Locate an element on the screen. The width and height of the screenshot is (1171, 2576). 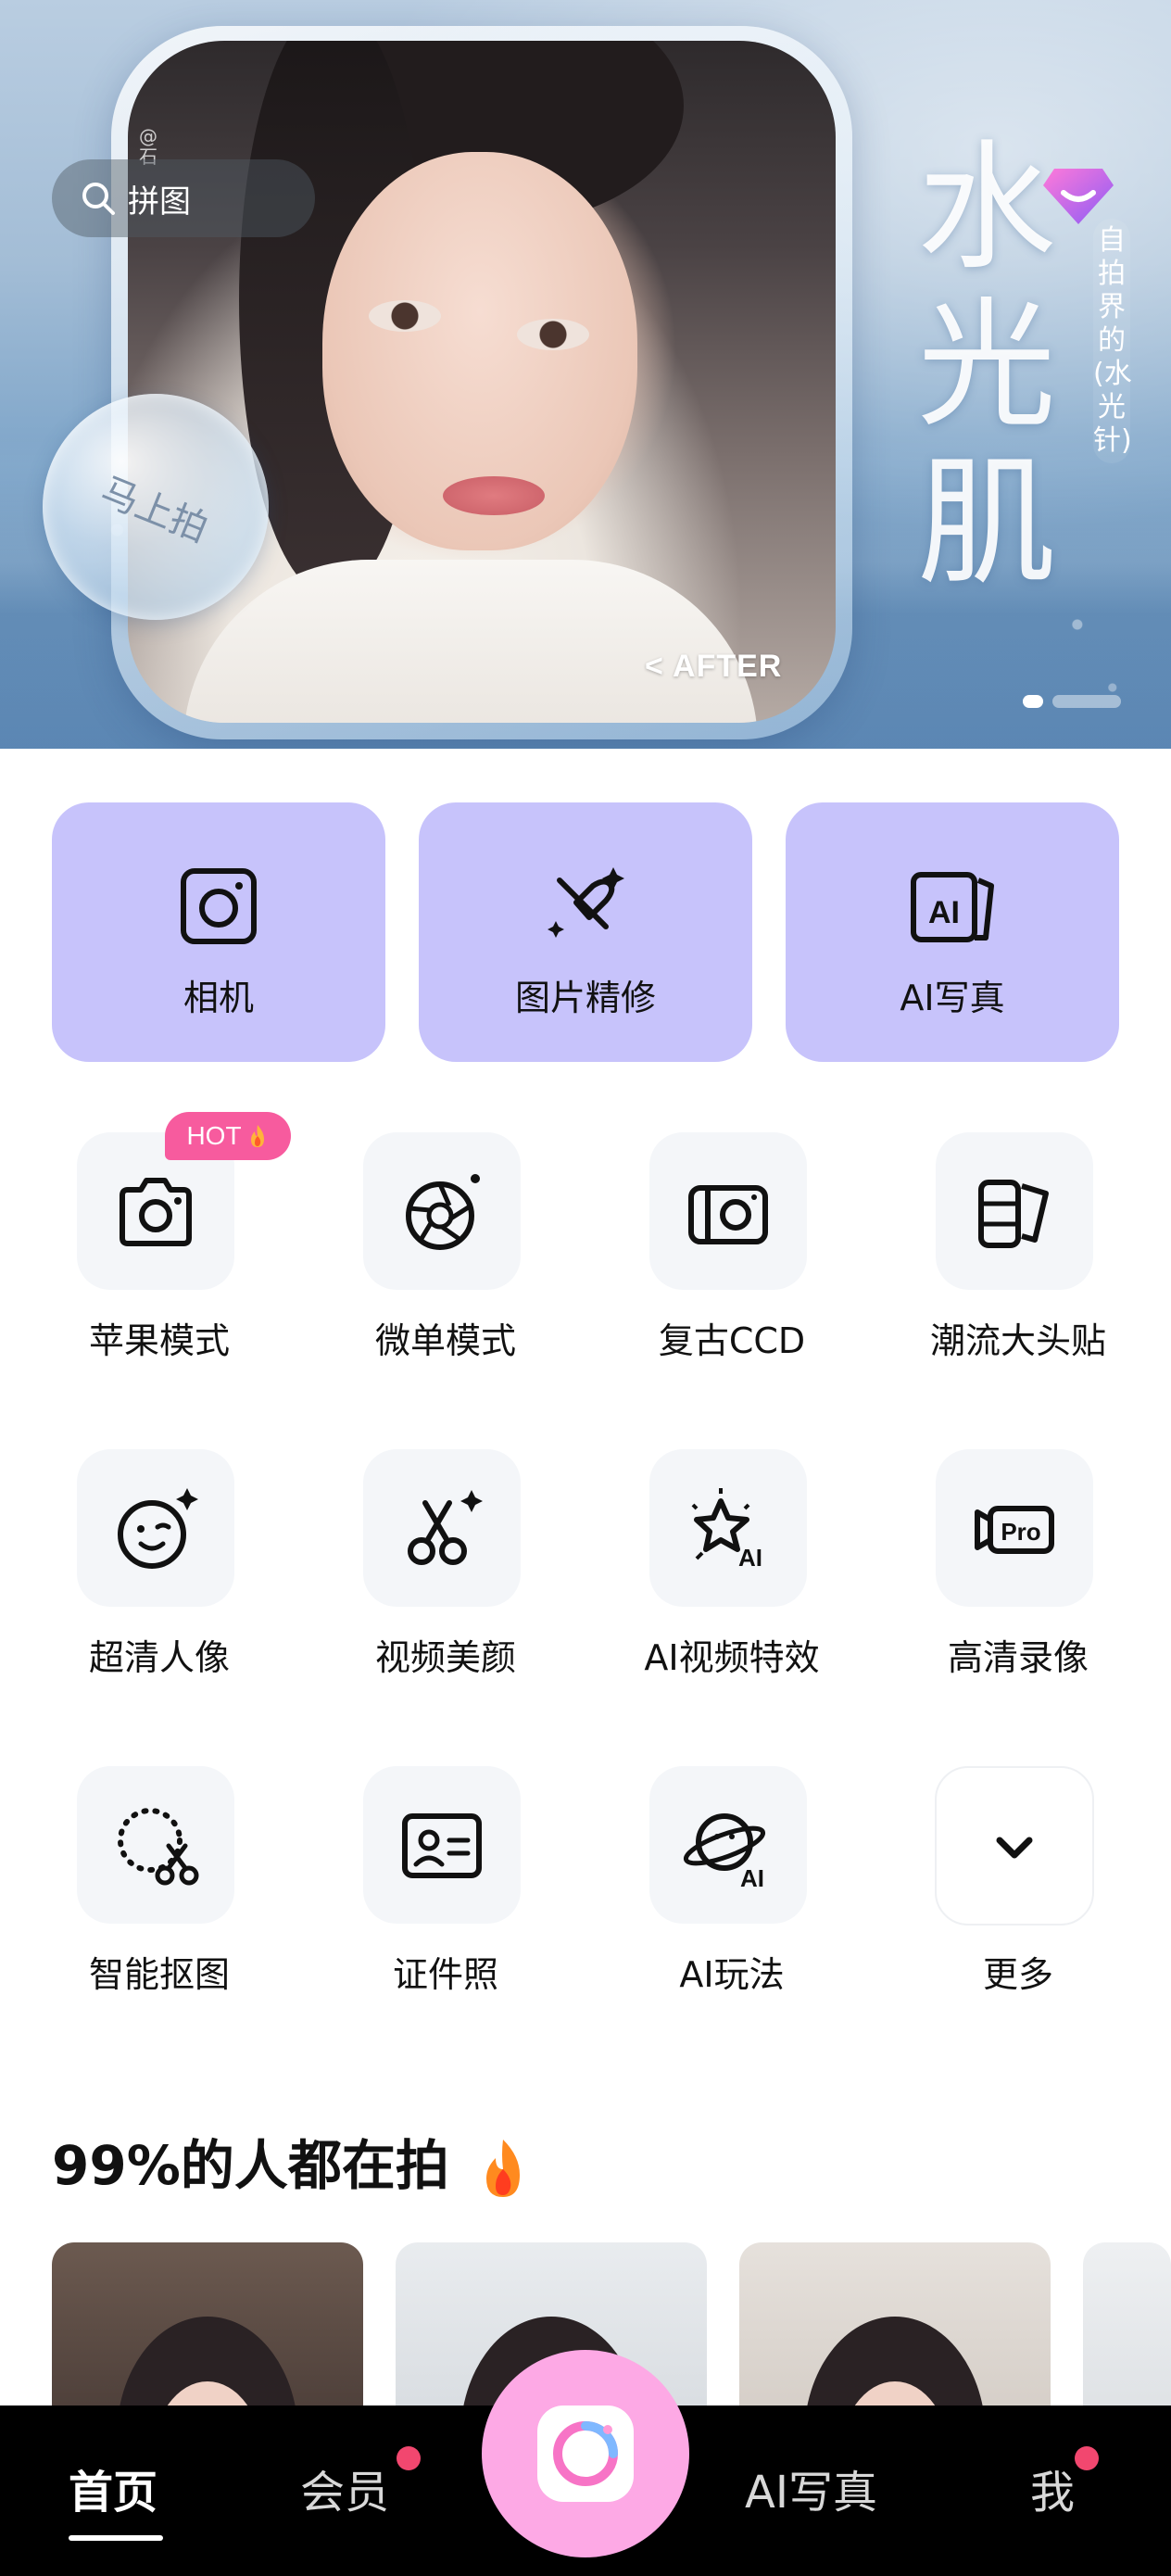
vip-diamond-icon is located at coordinates (1078, 195).